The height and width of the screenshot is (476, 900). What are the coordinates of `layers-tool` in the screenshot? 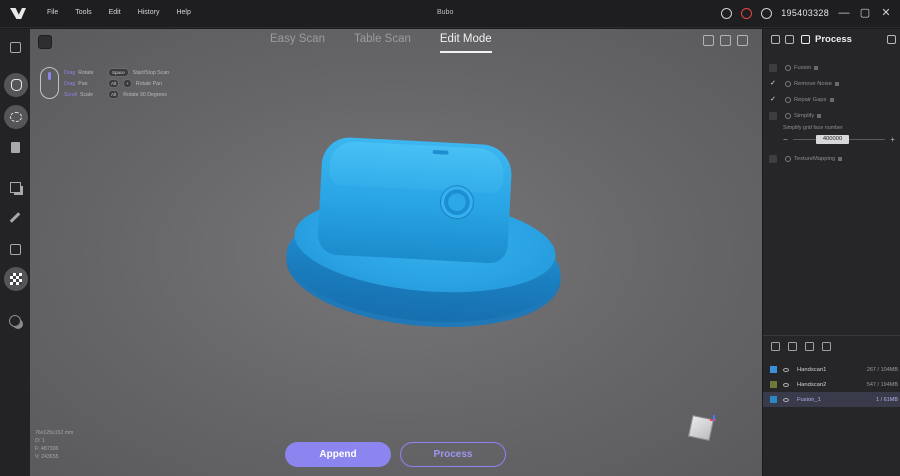 It's located at (15, 321).